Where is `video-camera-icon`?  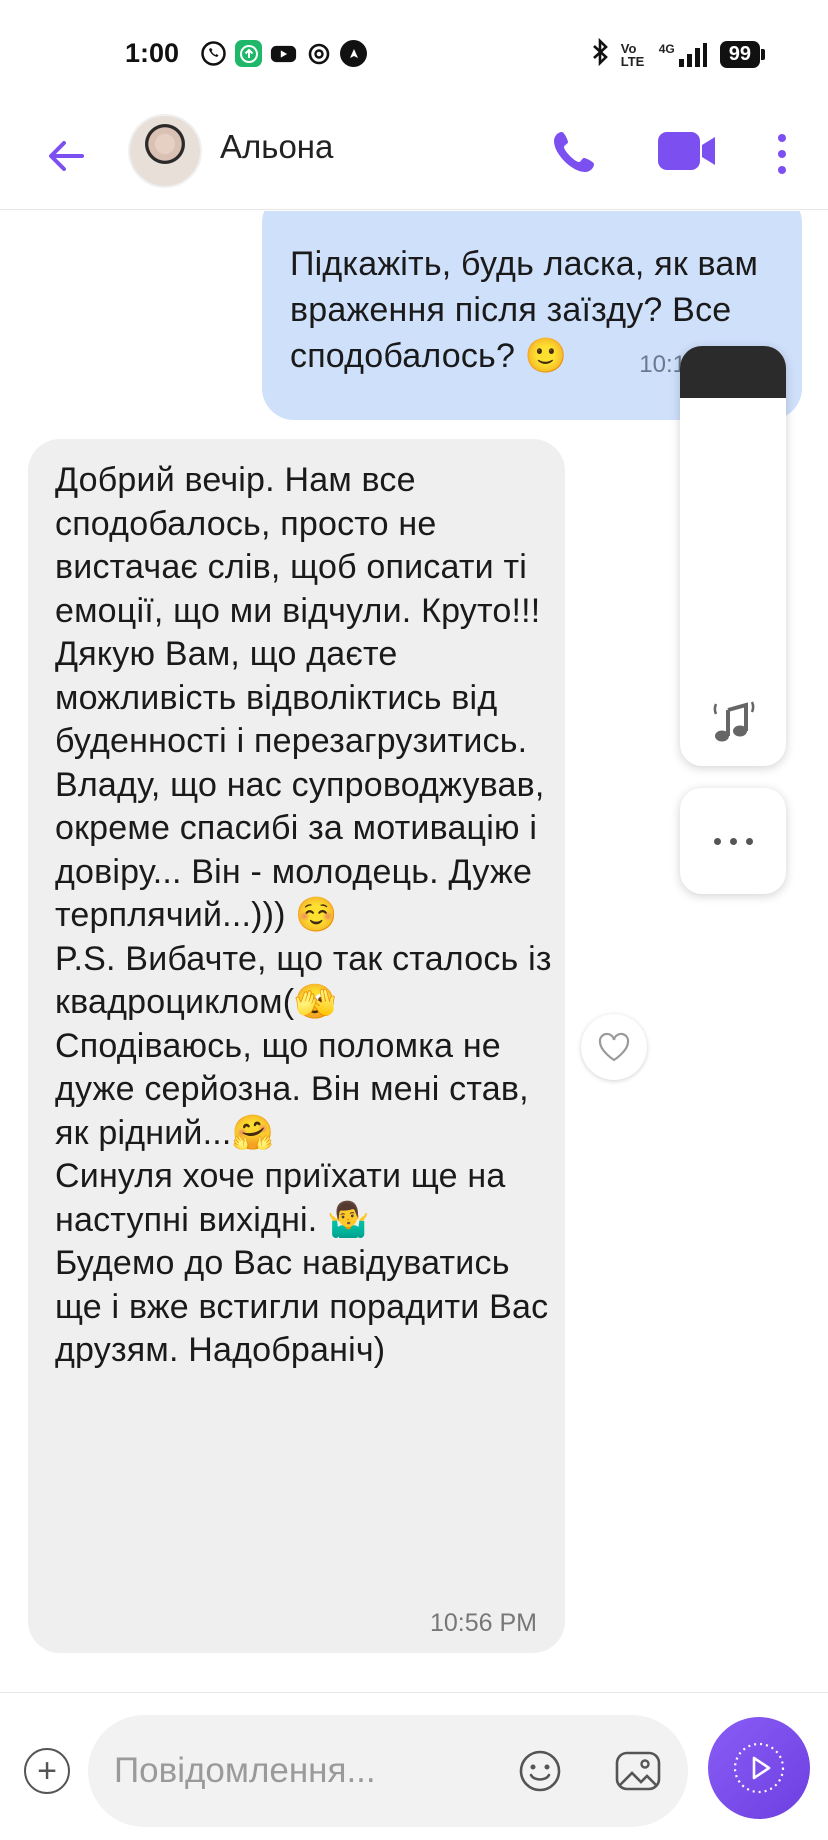
video-camera-icon is located at coordinates (686, 151).